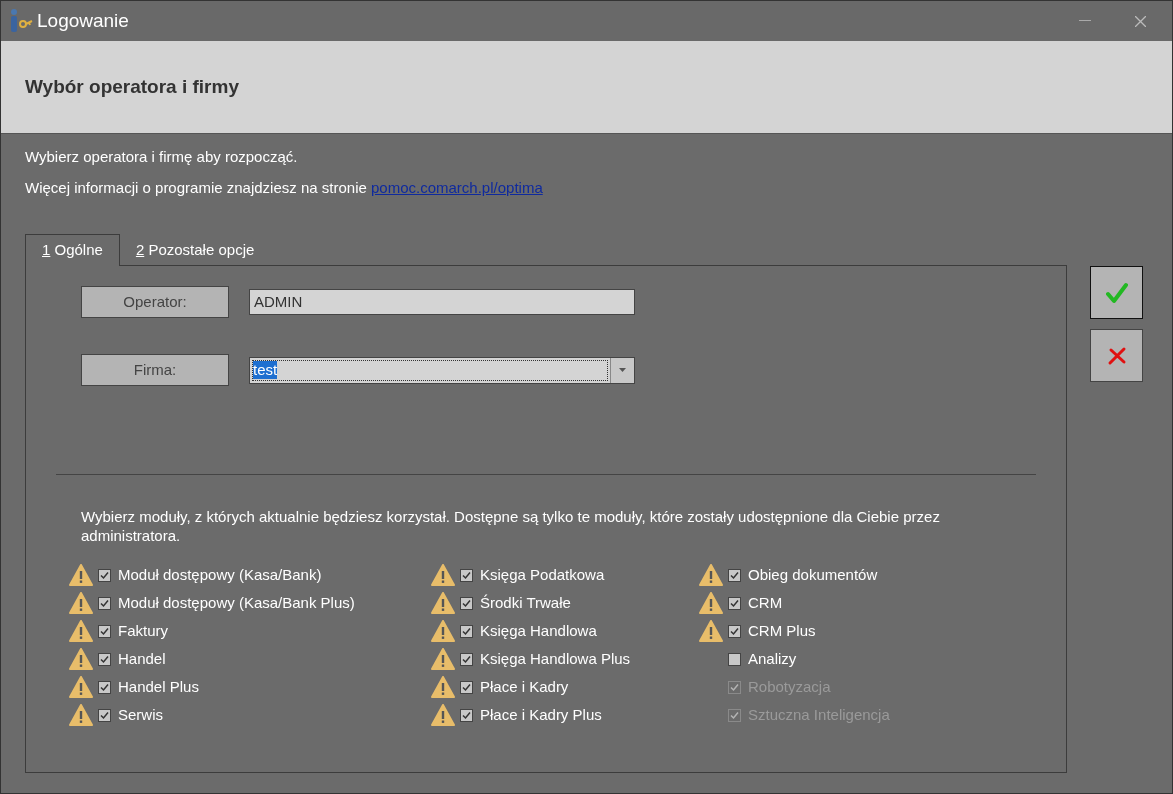  What do you see at coordinates (542, 574) in the screenshot?
I see `module-label: Księga Podatkowa` at bounding box center [542, 574].